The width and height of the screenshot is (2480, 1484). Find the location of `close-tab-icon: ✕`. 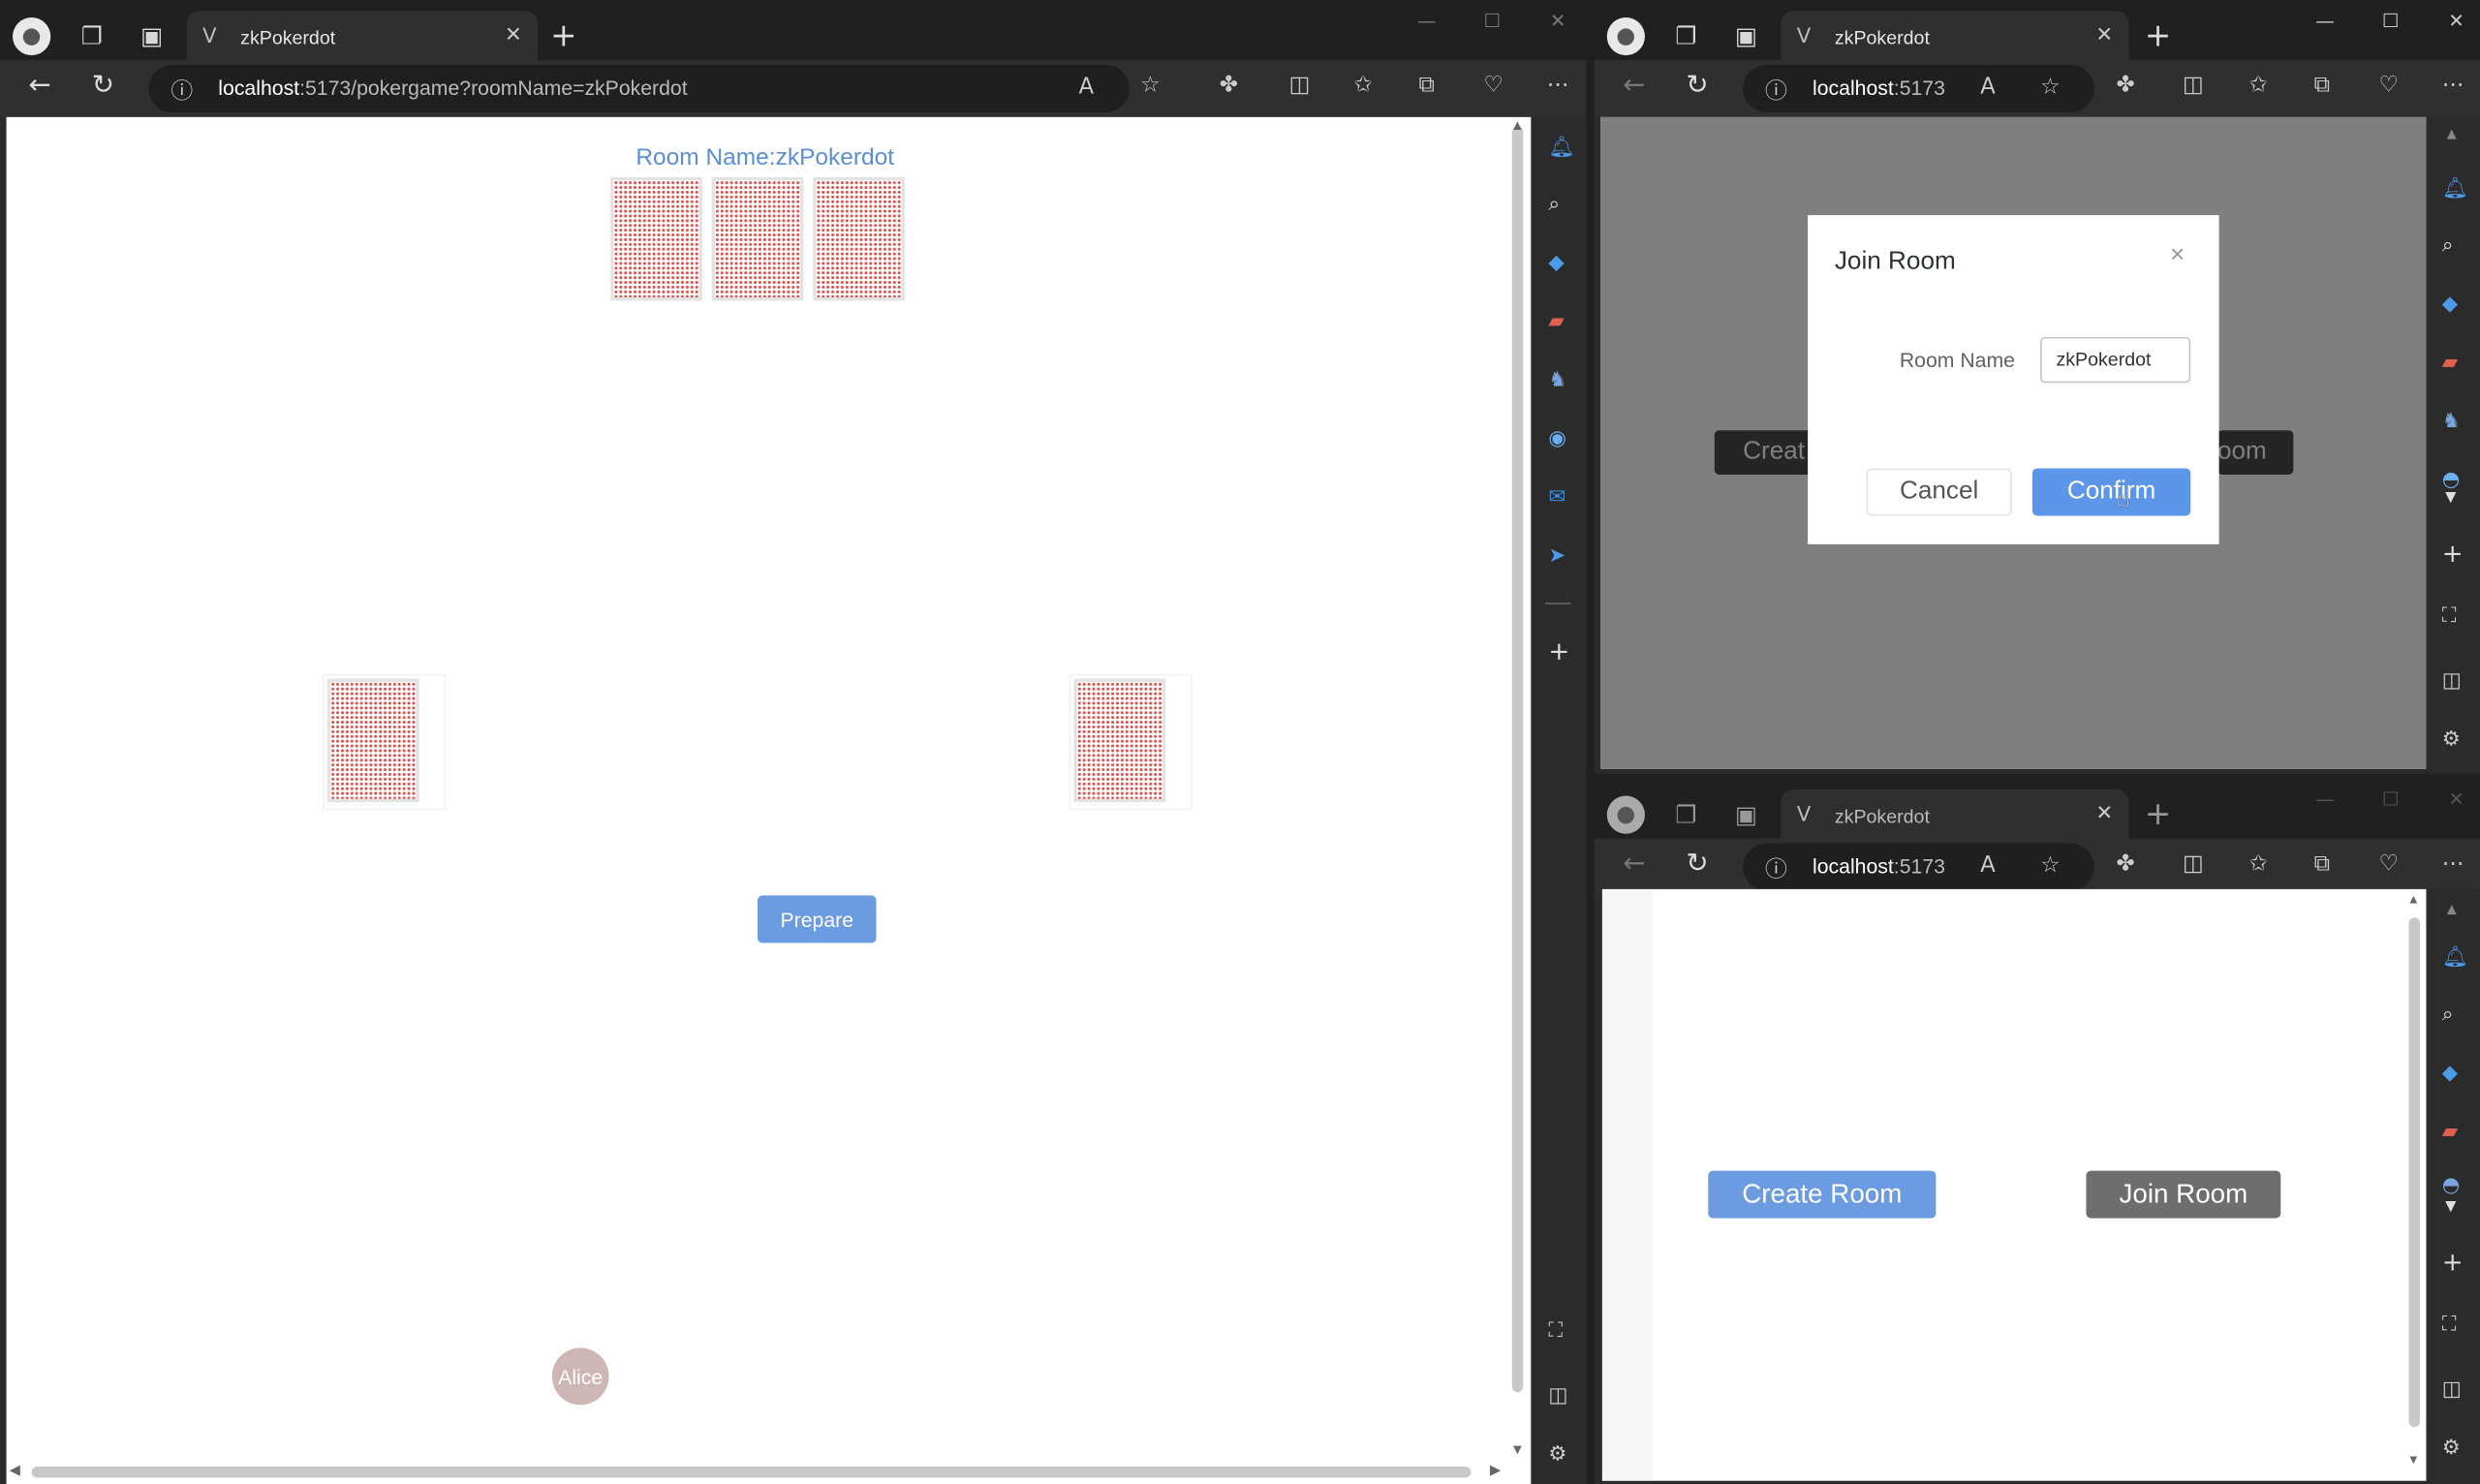

close-tab-icon: ✕ is located at coordinates (2104, 813).